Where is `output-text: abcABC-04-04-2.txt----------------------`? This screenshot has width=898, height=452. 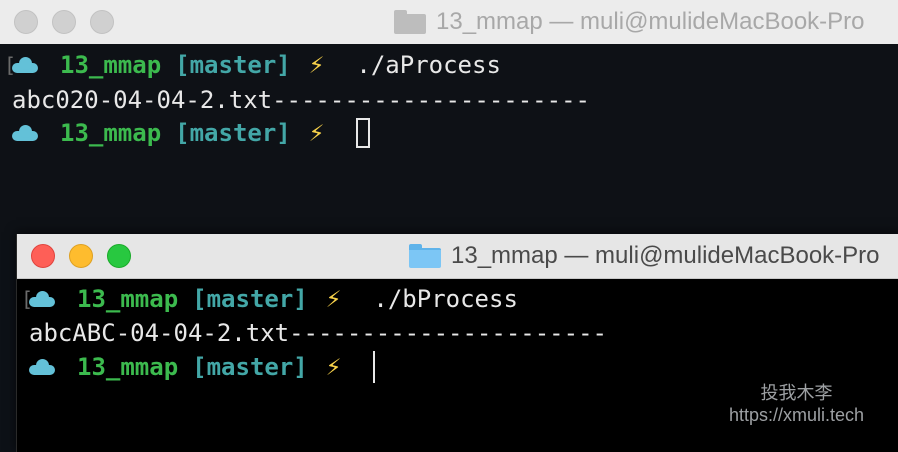 output-text: abcABC-04-04-2.txt---------------------- is located at coordinates (318, 333).